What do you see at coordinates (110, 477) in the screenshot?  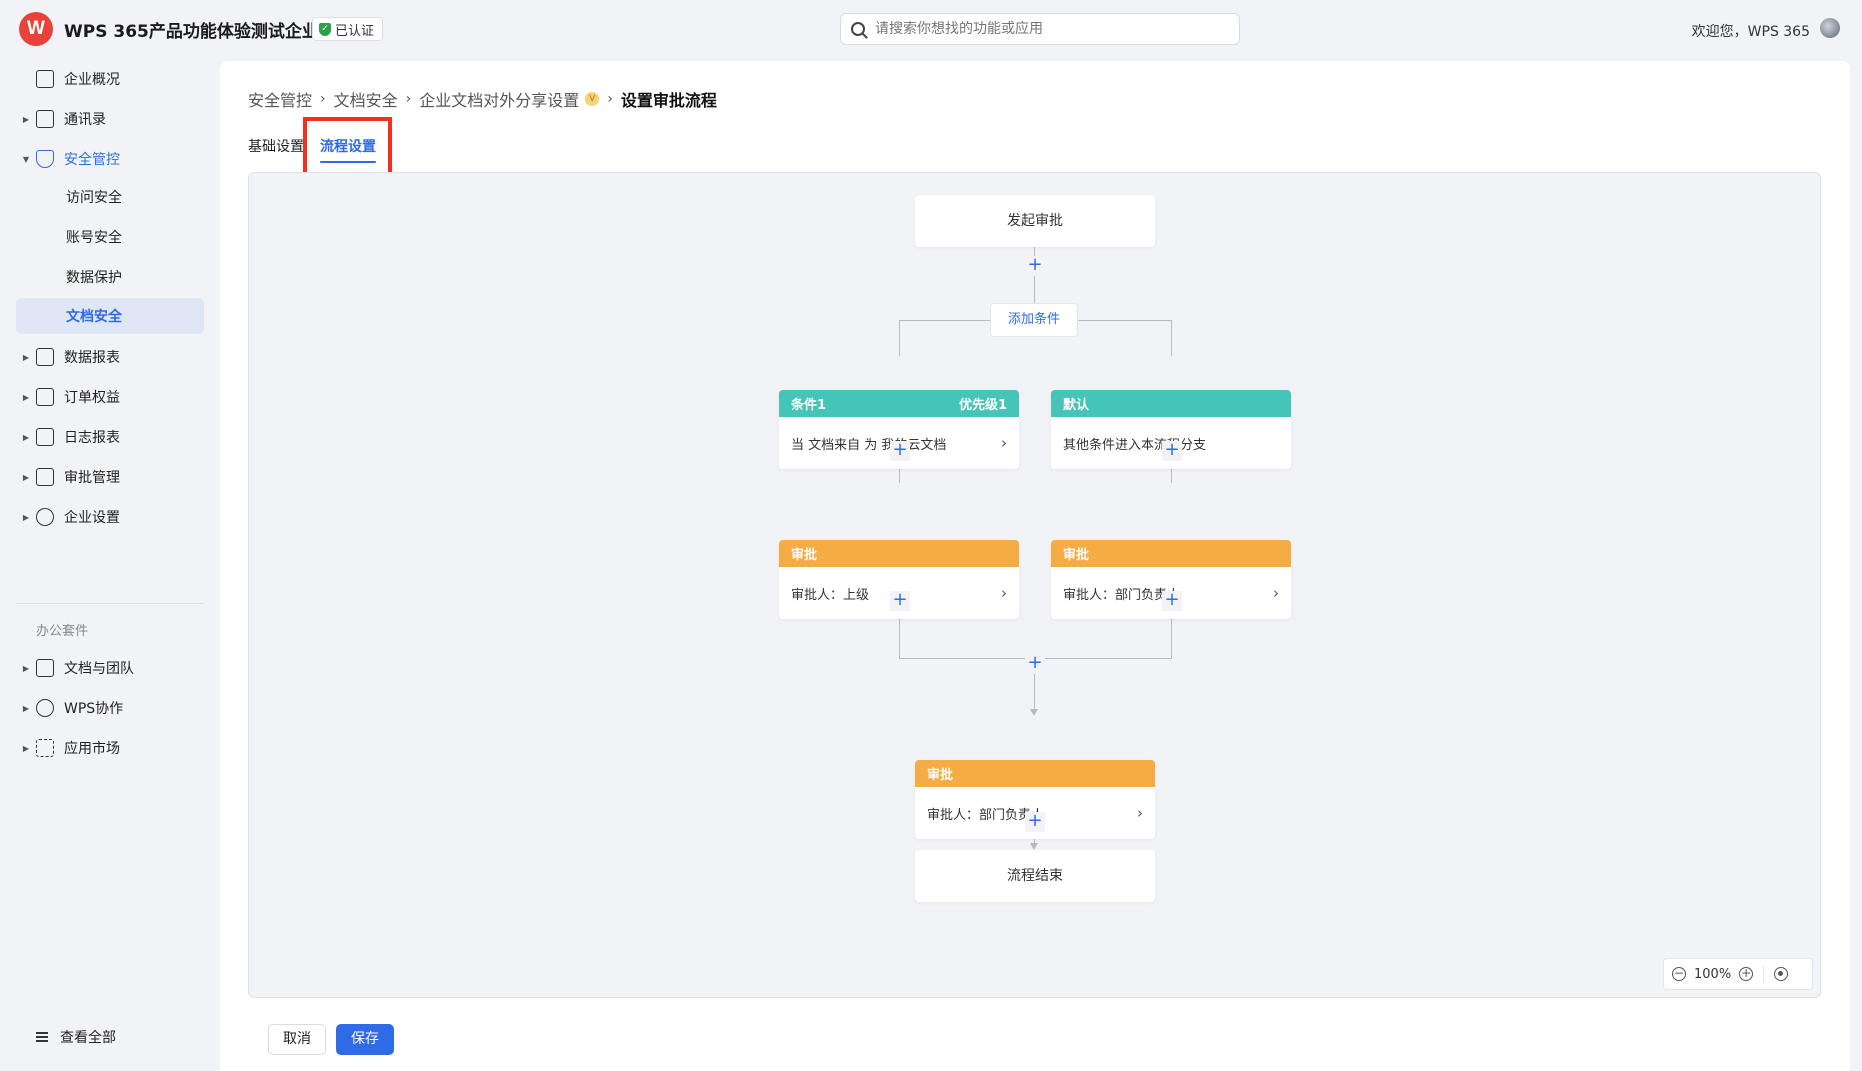 I see `sidebar-item-approvals: ▶ 审批管理` at bounding box center [110, 477].